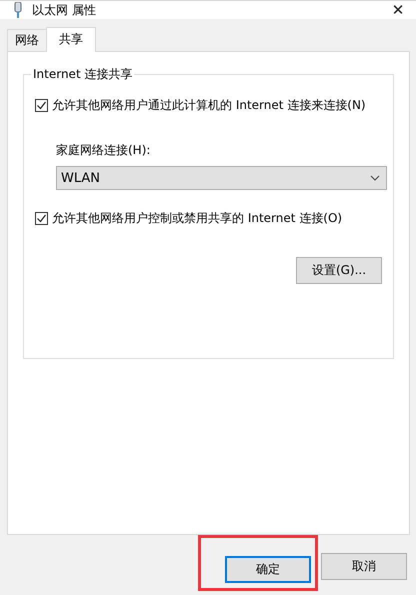  Describe the element at coordinates (209, 105) in the screenshot. I see `checkbox-label: 允许其他网络用户通过此计算机的 Internet 连接来连接(N)` at that location.